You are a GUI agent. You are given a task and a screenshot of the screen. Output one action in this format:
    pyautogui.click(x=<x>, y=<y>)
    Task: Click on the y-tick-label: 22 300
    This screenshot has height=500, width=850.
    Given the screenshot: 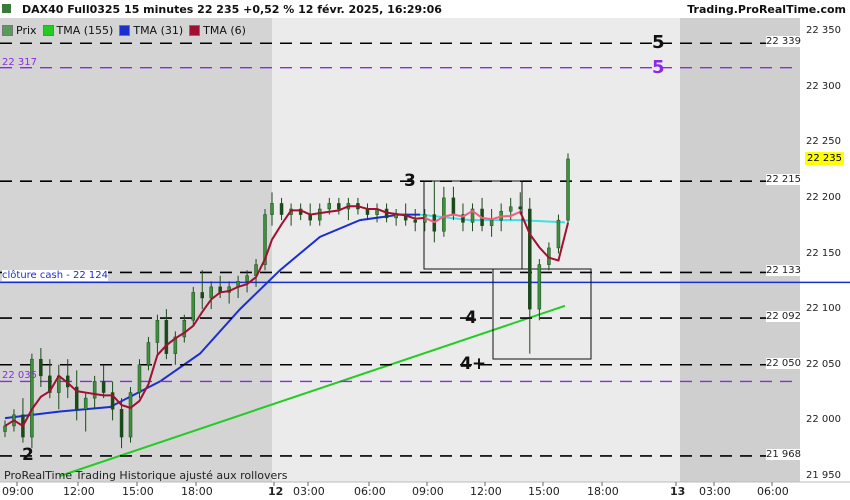 What is the action you would take?
    pyautogui.click(x=823, y=86)
    